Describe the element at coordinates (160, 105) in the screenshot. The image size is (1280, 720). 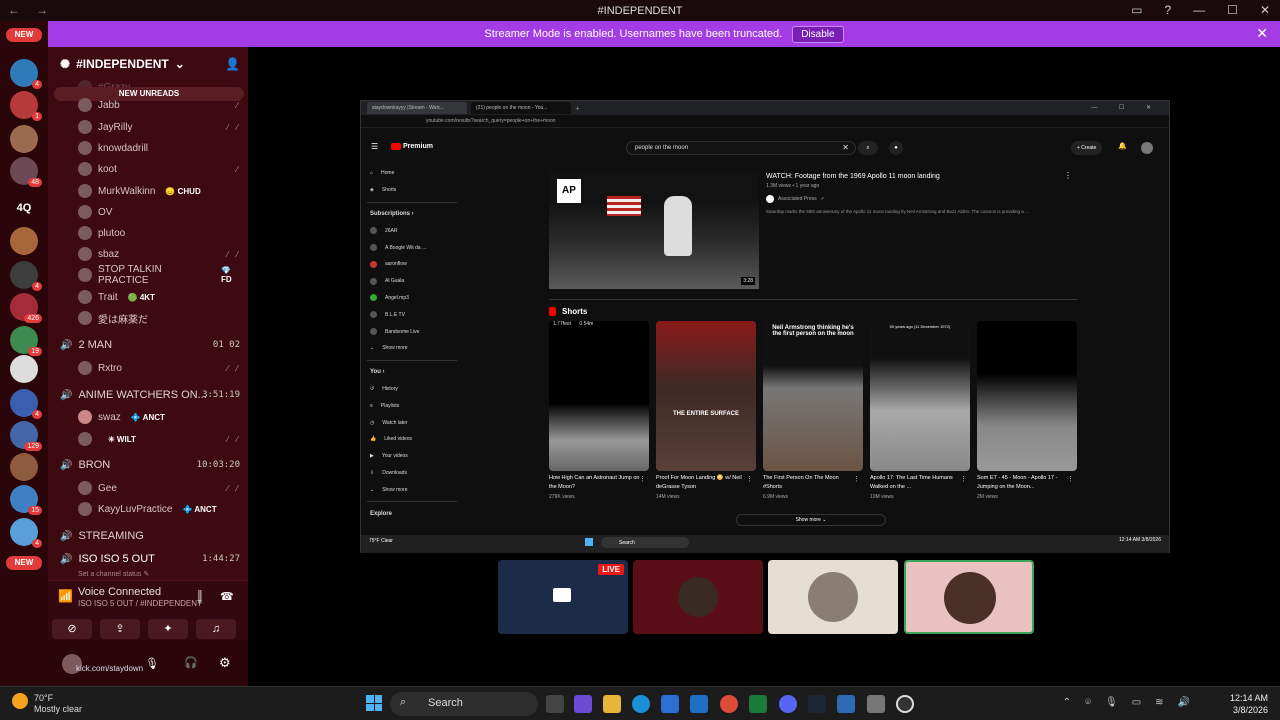
I see `voice-user: Jabb ⁄` at that location.